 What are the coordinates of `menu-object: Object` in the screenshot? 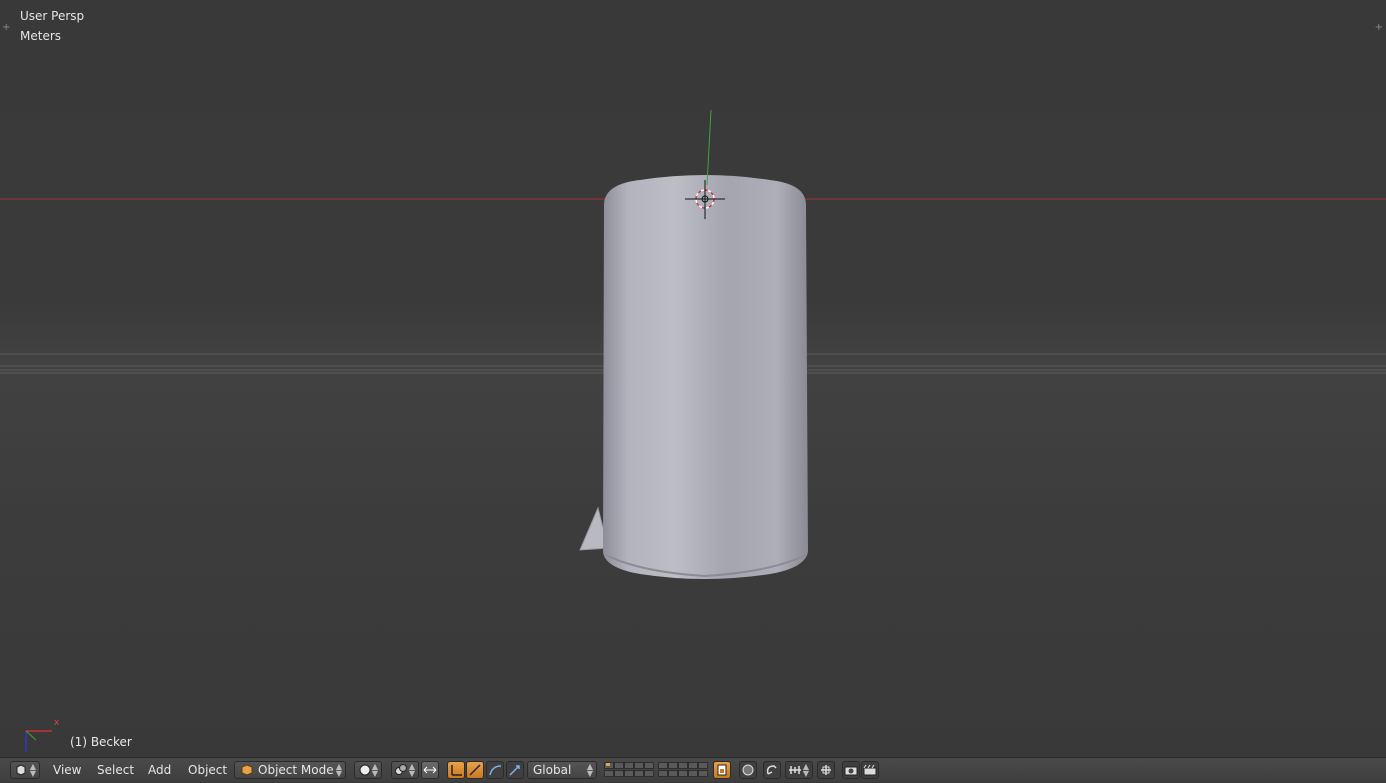 It's located at (207, 770).